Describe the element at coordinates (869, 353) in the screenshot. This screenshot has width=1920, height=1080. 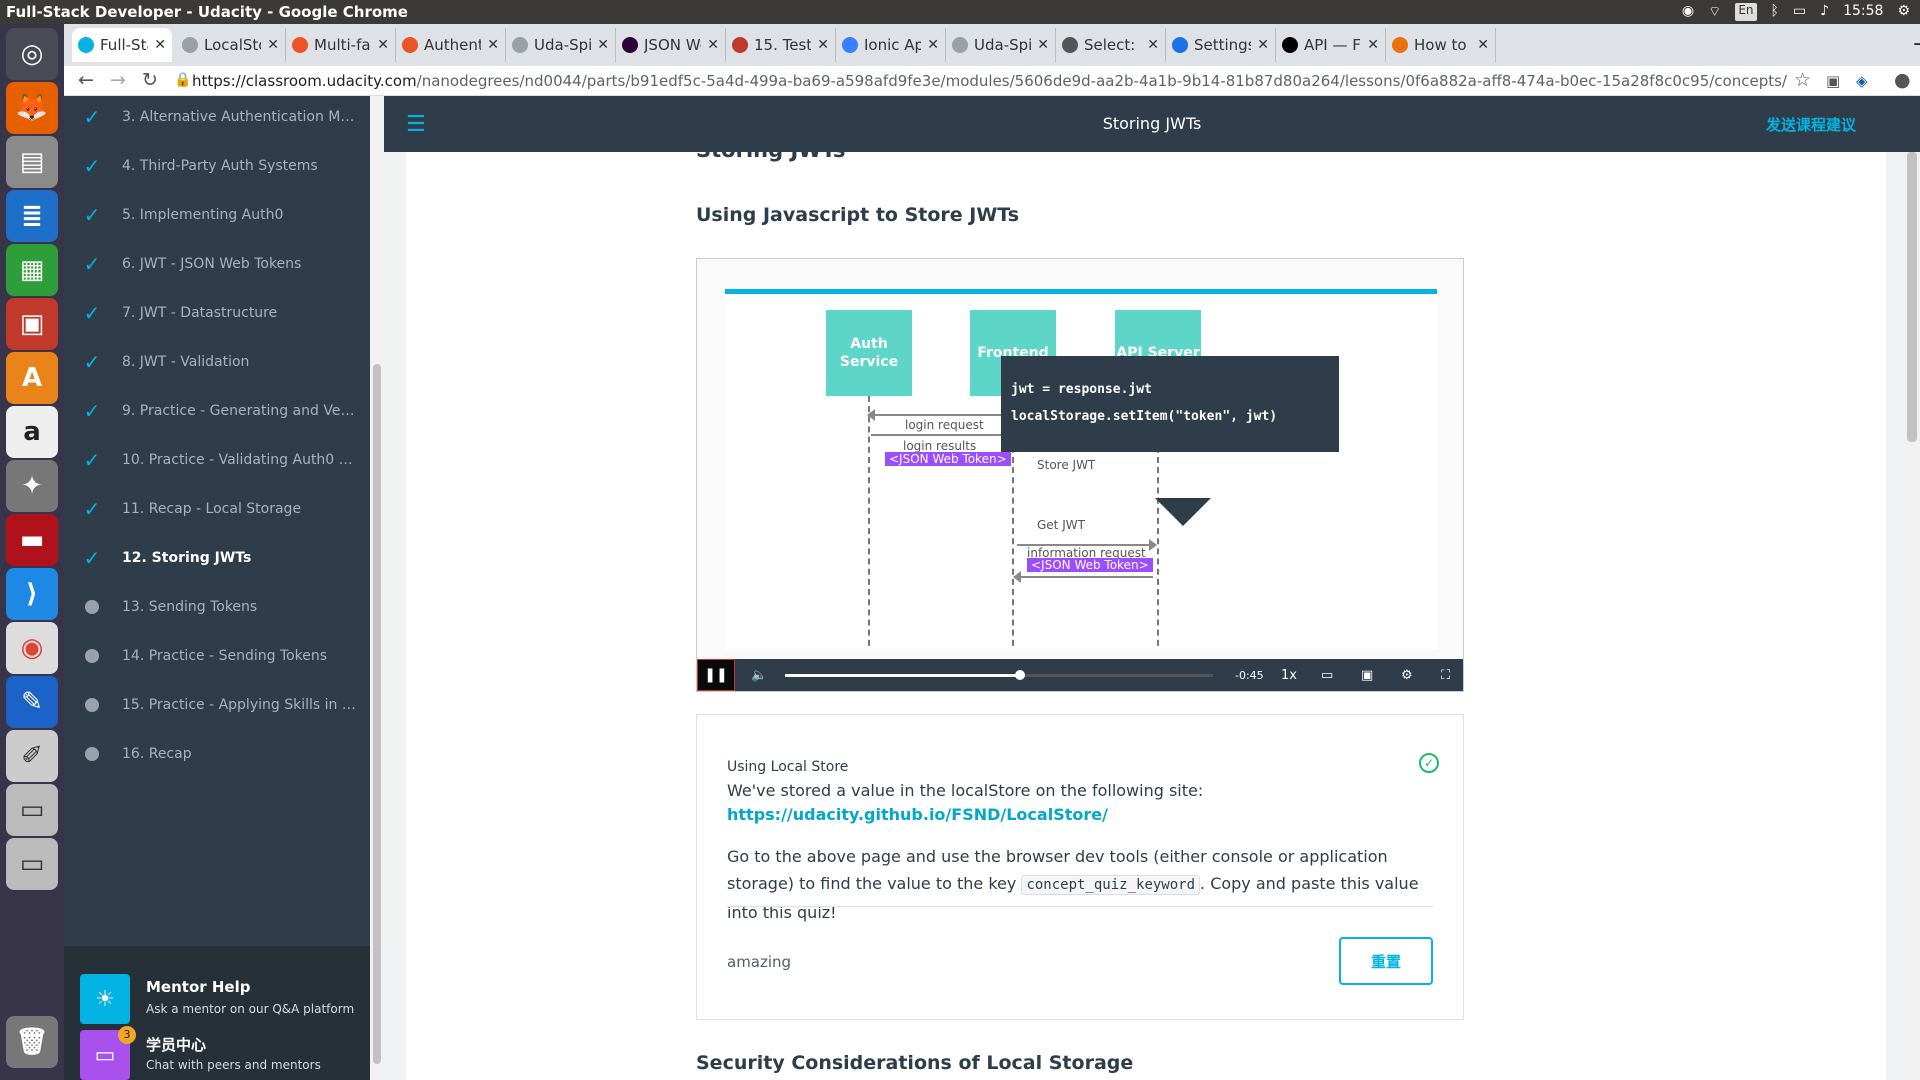
I see `auth-service-box: Auth Service` at that location.